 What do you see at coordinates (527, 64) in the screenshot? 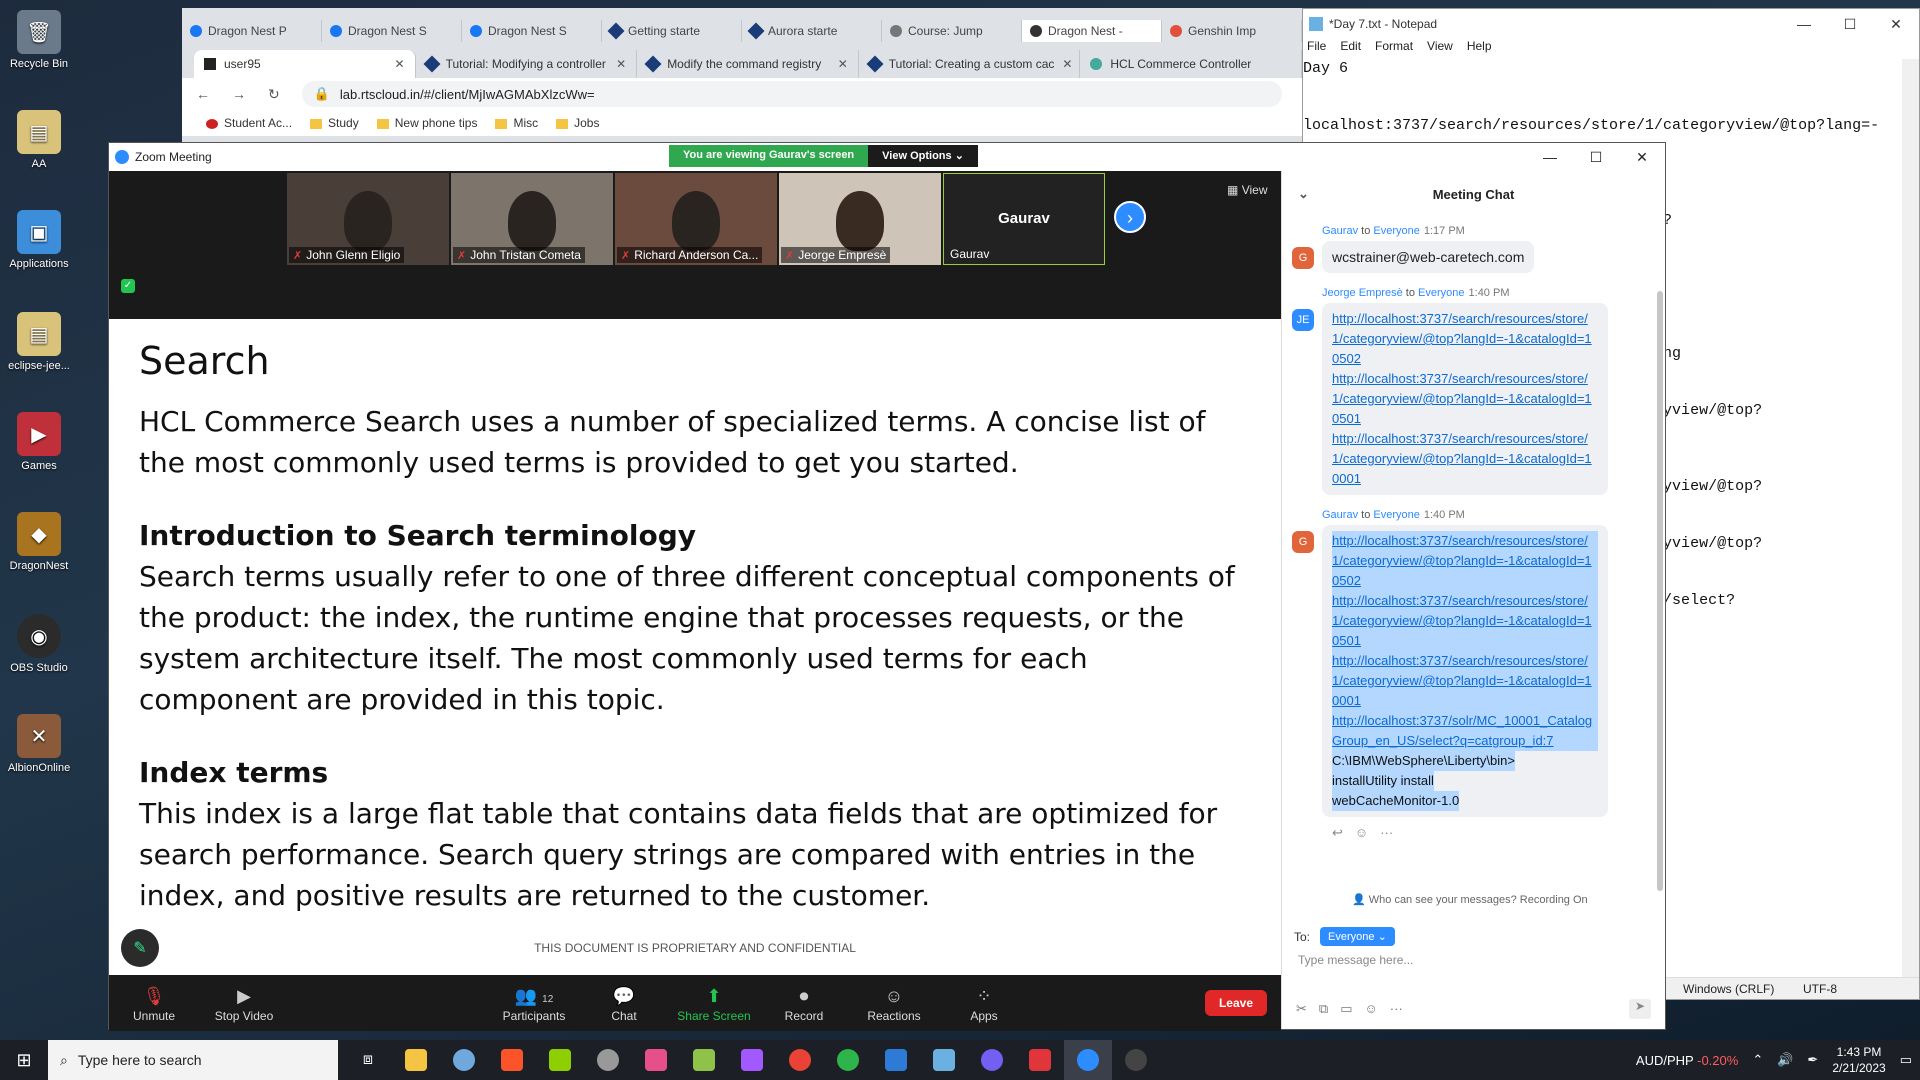
I see `browser-tab: Tutorial: Modifying a controller ✕` at bounding box center [527, 64].